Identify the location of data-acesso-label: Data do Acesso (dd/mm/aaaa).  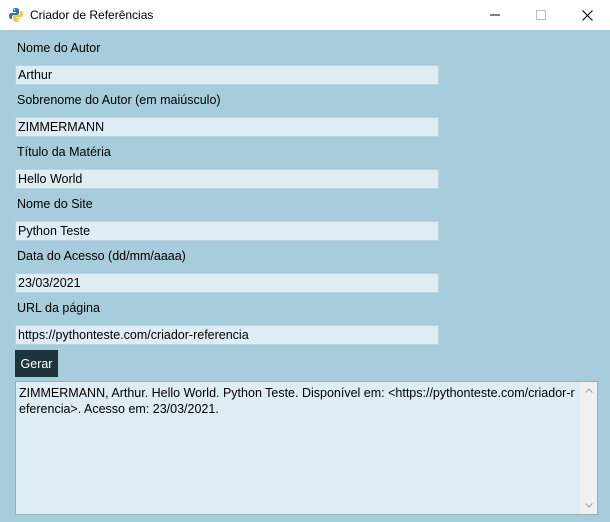
(101, 256).